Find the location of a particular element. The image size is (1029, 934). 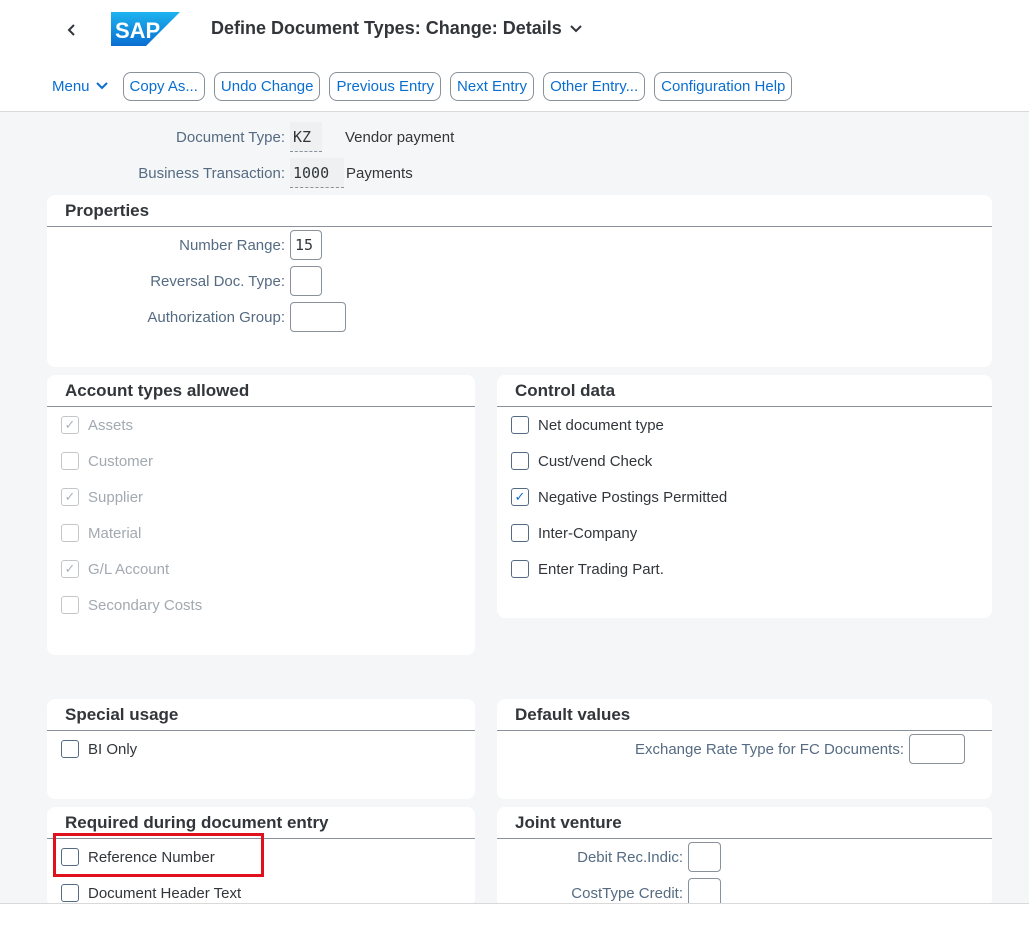

inter-company-checkbox is located at coordinates (520, 533).